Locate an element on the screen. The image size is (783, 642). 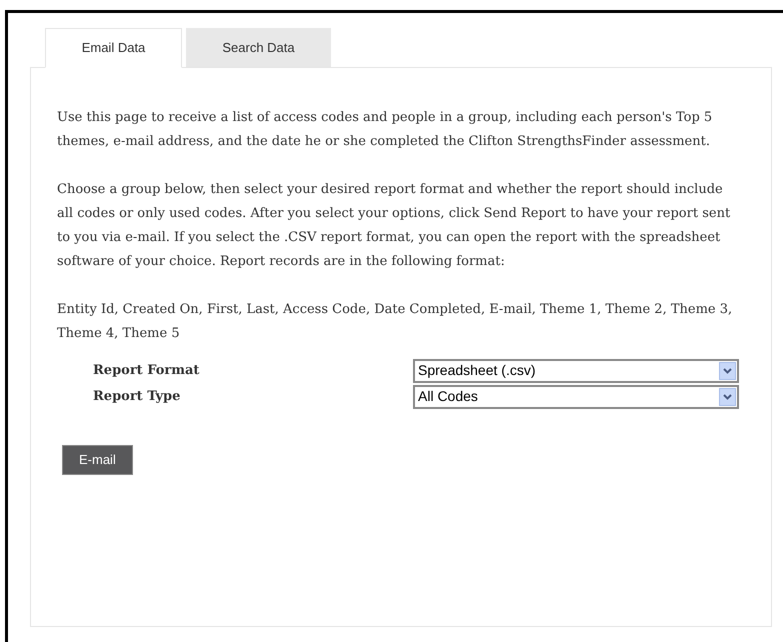
email-button: E-mail is located at coordinates (97, 460).